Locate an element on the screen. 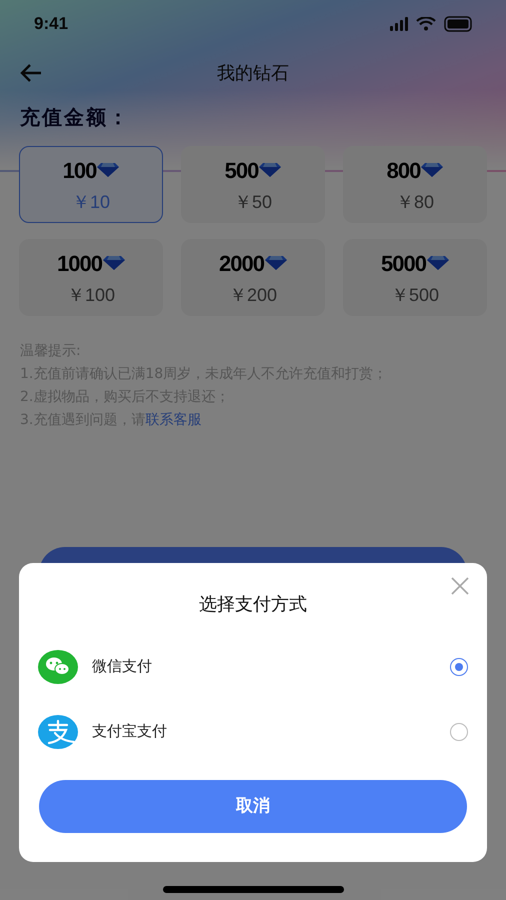 The height and width of the screenshot is (900, 506). payment-label: 微信支付 is located at coordinates (122, 667).